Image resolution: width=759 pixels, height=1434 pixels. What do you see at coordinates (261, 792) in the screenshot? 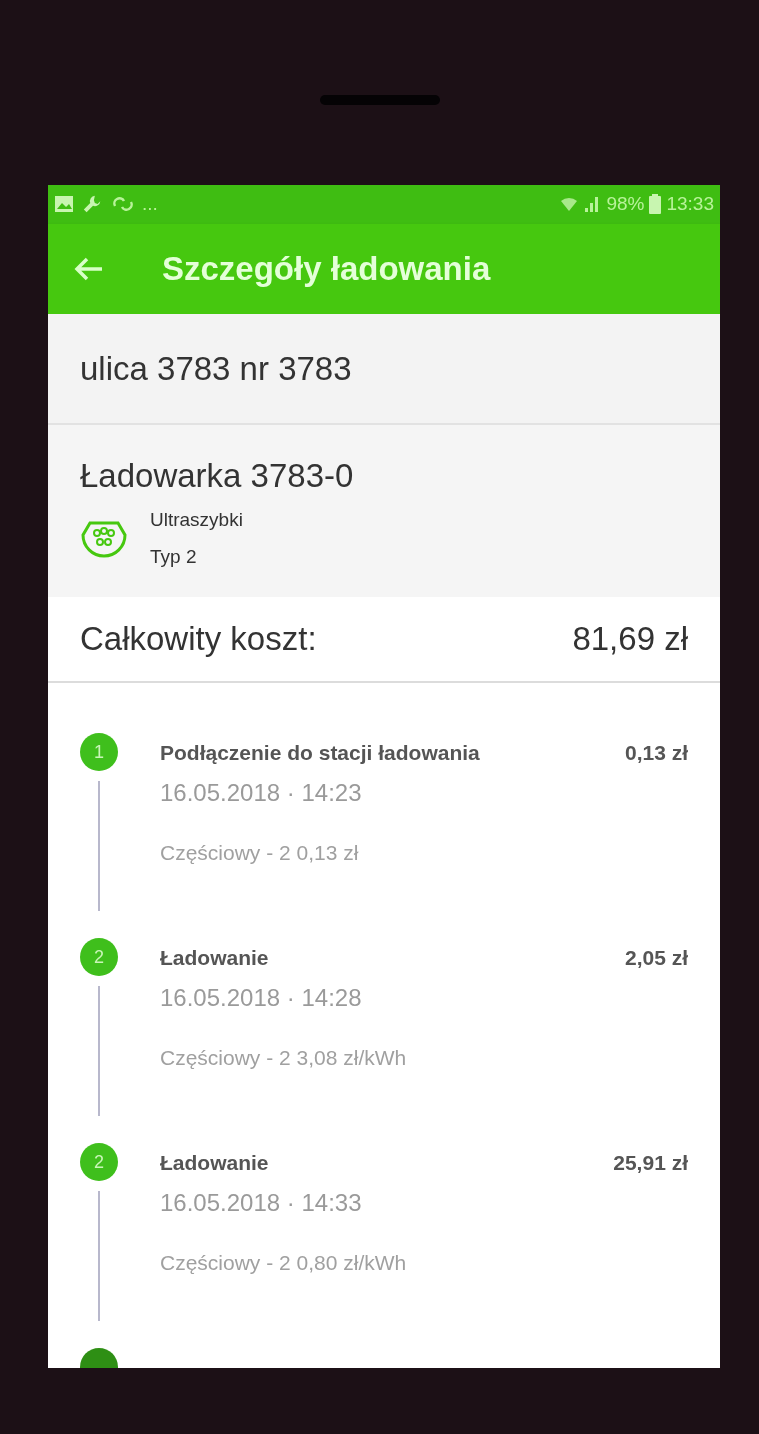
I see `step-datetime: 16.05.2018 · 14:23` at bounding box center [261, 792].